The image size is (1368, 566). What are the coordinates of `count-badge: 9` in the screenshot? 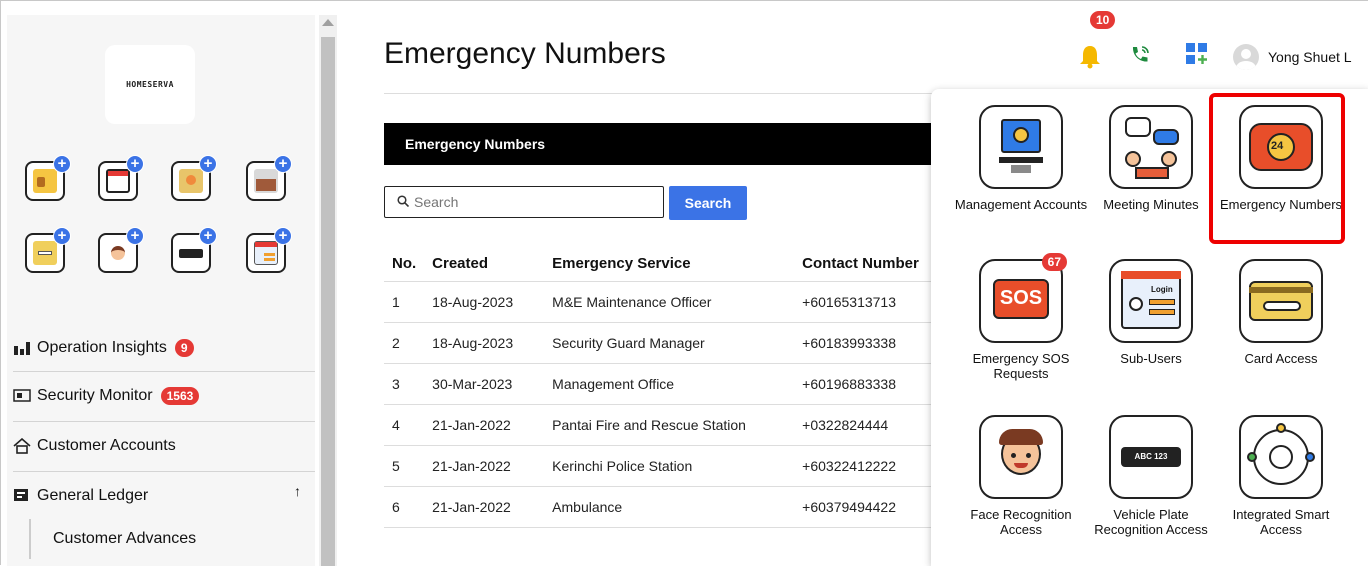 It's located at (184, 348).